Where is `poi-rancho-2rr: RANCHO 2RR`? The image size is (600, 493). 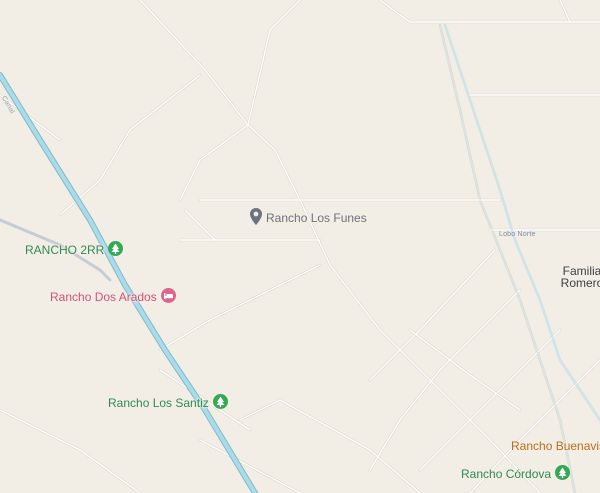
poi-rancho-2rr: RANCHO 2RR is located at coordinates (74, 250).